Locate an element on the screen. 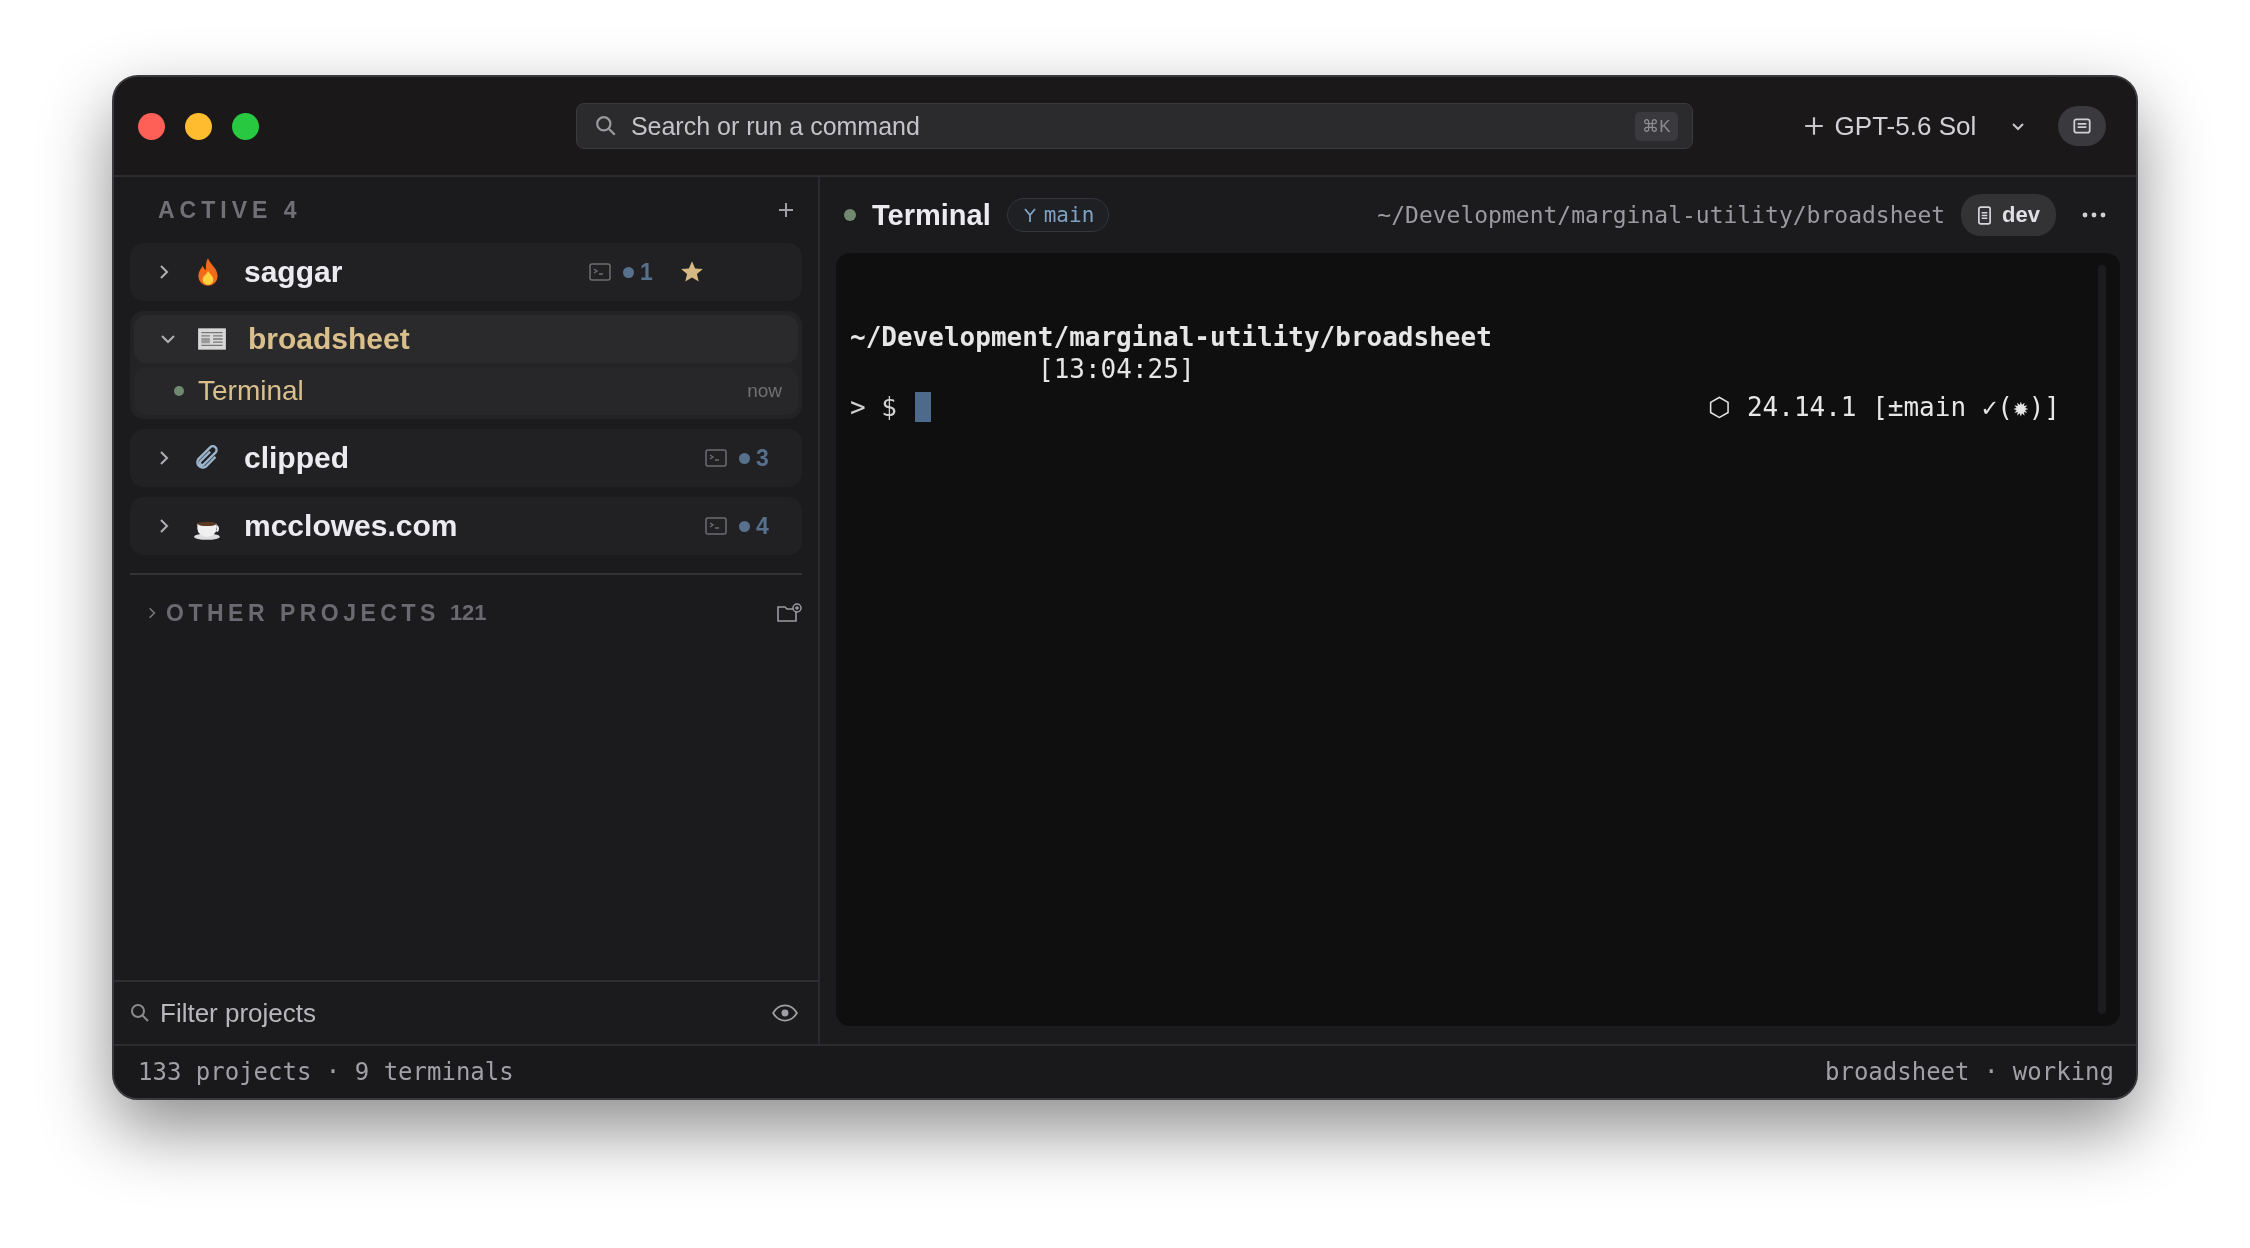 The image size is (2250, 1248). branch-icon is located at coordinates (1029, 215).